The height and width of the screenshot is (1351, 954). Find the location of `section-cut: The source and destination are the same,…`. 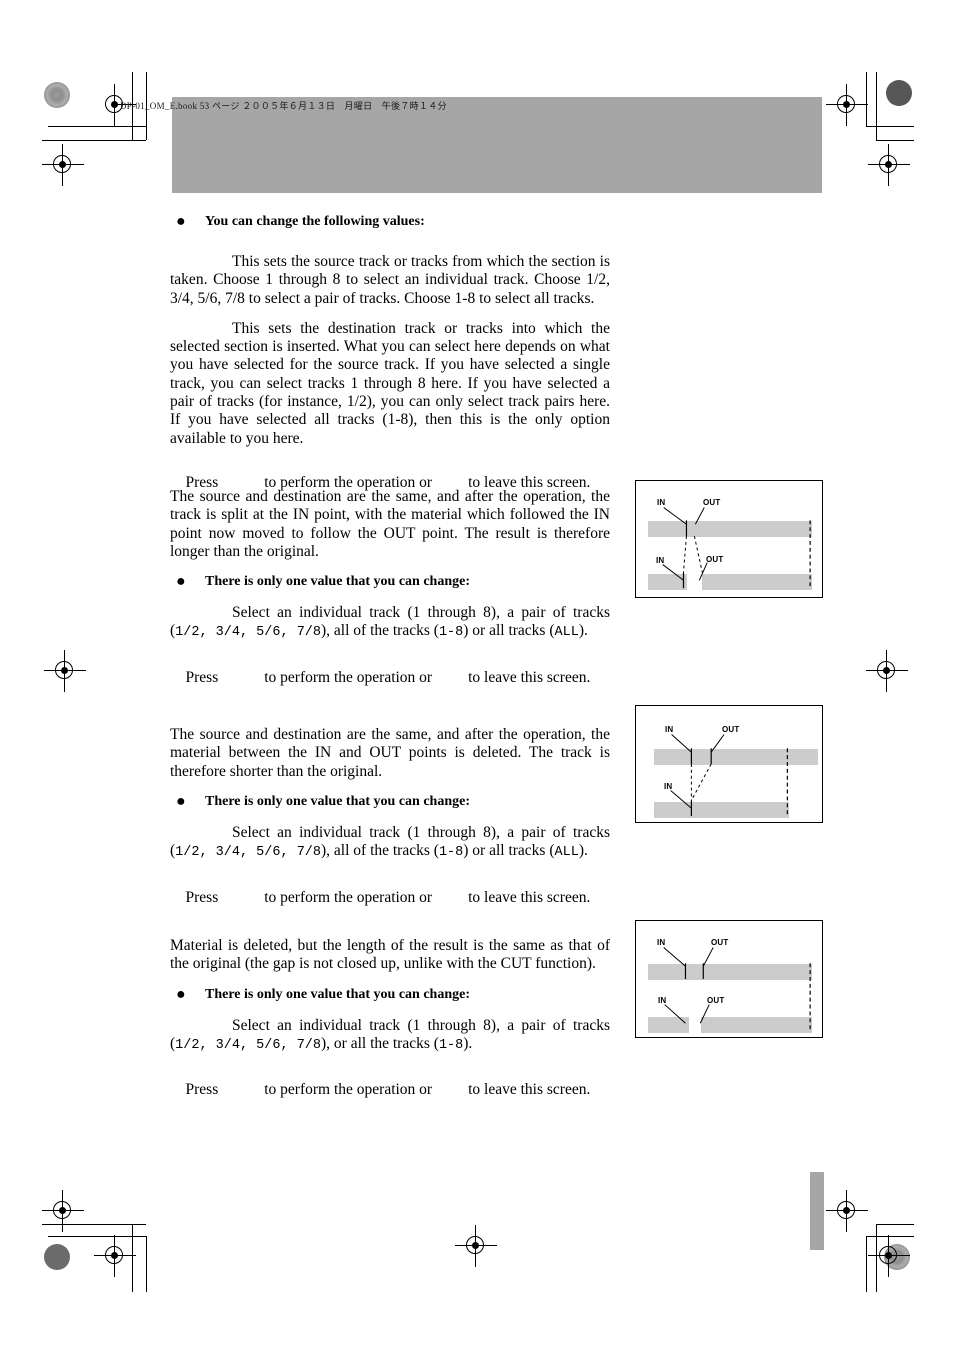

section-cut: The source and destination are the same,… is located at coordinates (390, 825).